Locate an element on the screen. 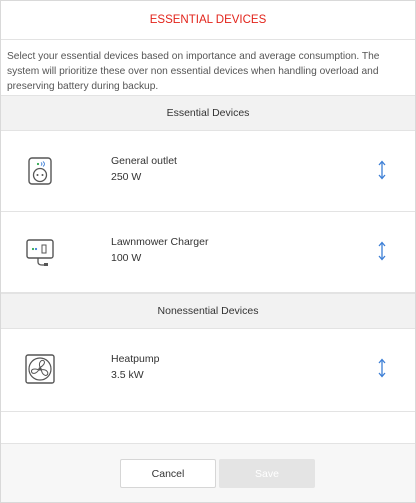 This screenshot has height=503, width=416. device-power: 100 W is located at coordinates (126, 258).